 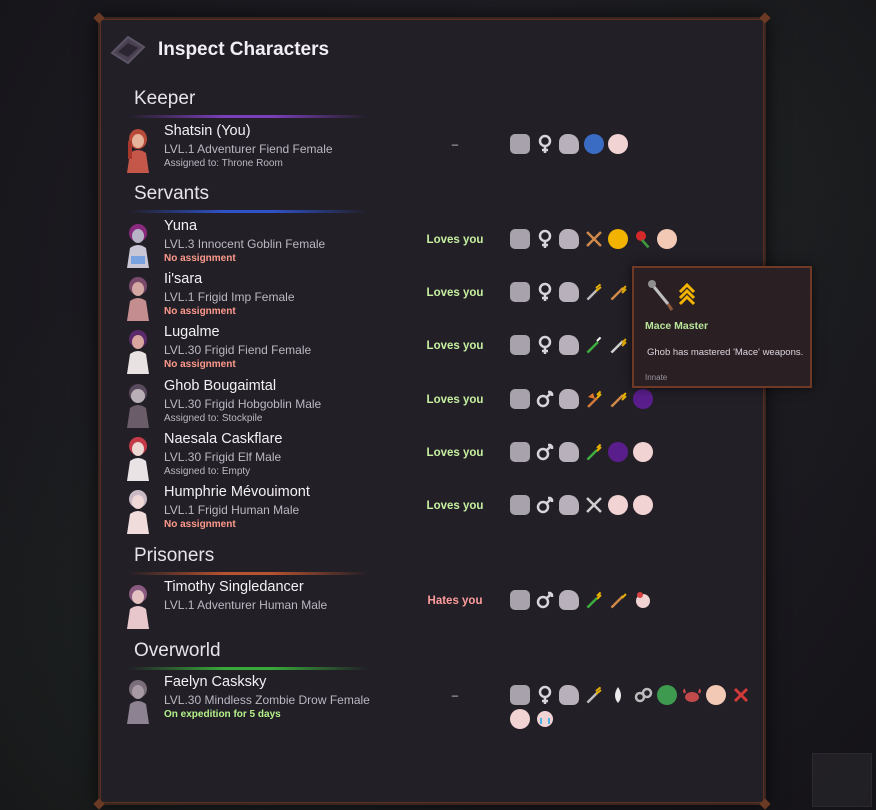 I want to click on section-divider-keeper, so click(x=248, y=116).